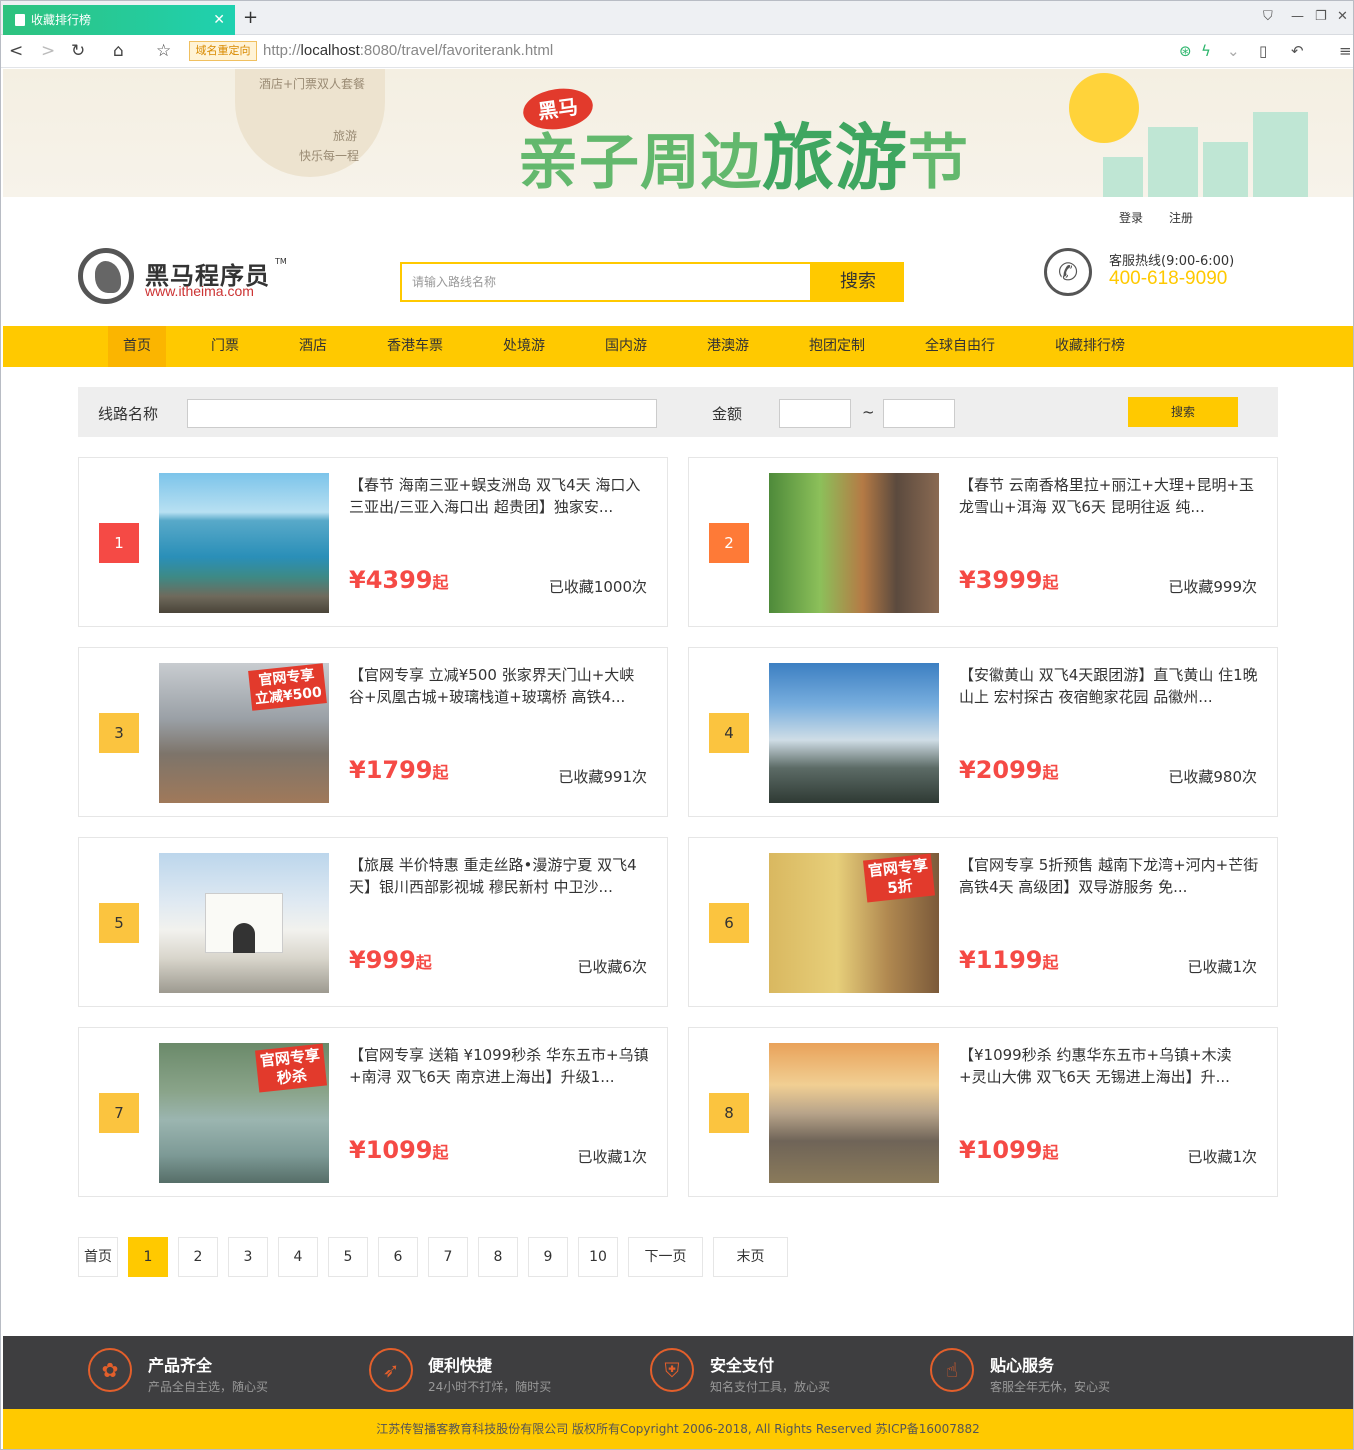 This screenshot has width=1354, height=1450. What do you see at coordinates (1212, 777) in the screenshot?
I see `collect-count: 已收藏980次` at bounding box center [1212, 777].